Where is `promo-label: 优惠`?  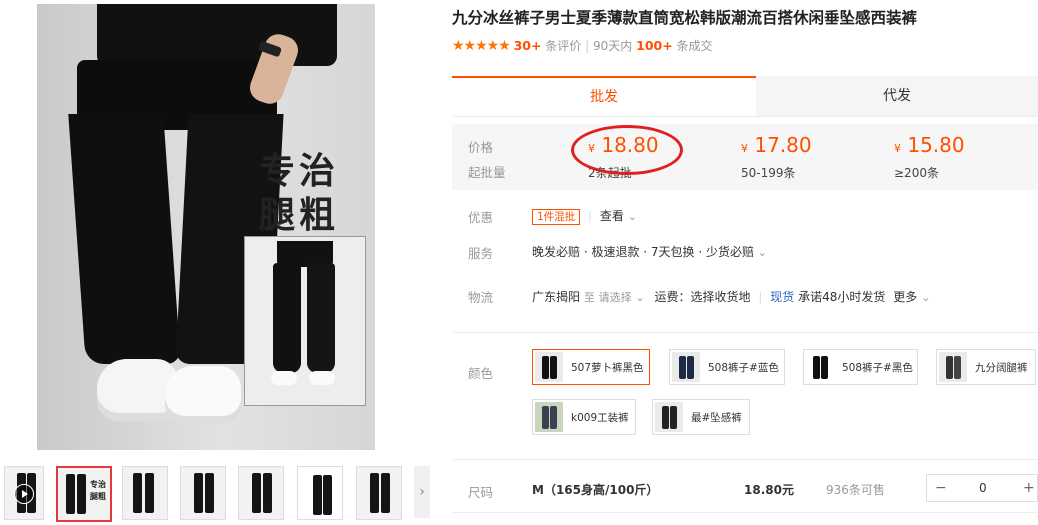
promo-label: 优惠 is located at coordinates (481, 217).